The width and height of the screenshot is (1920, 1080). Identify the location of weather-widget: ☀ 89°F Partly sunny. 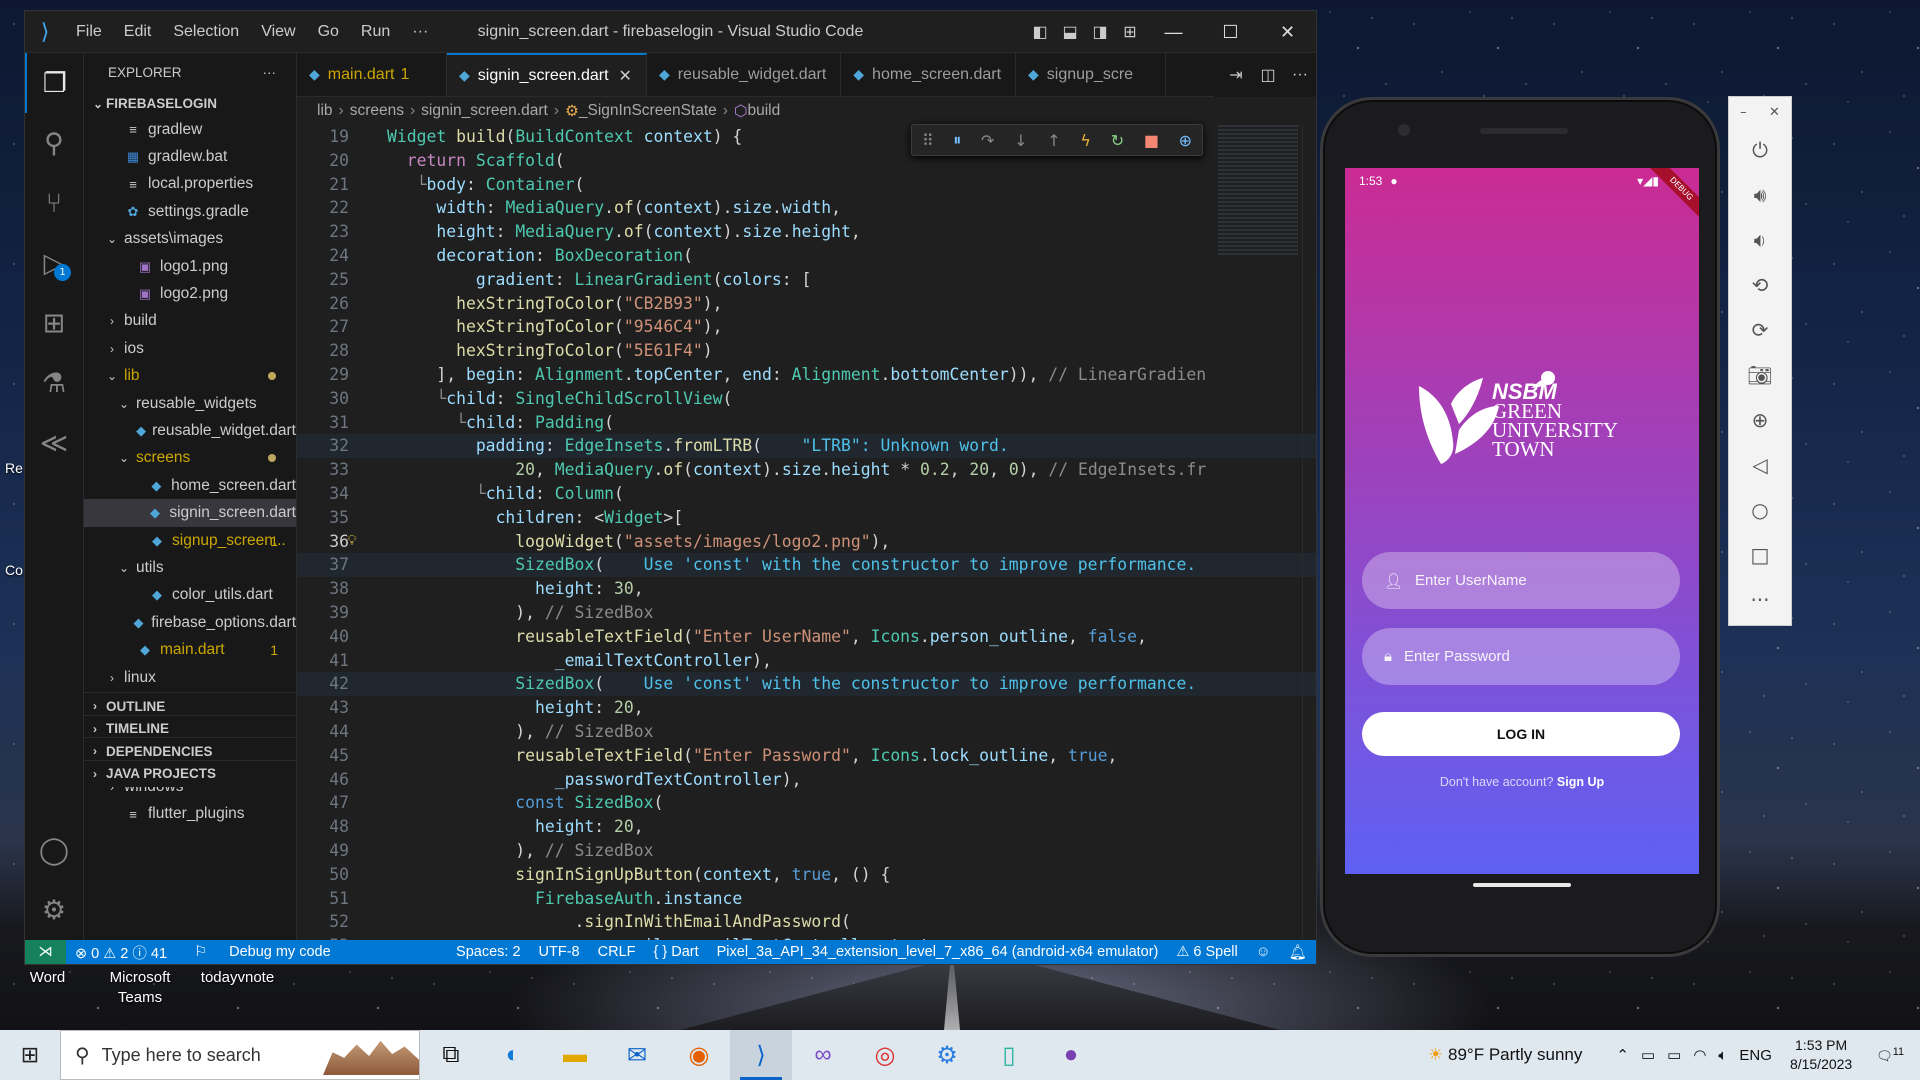
(1505, 1055).